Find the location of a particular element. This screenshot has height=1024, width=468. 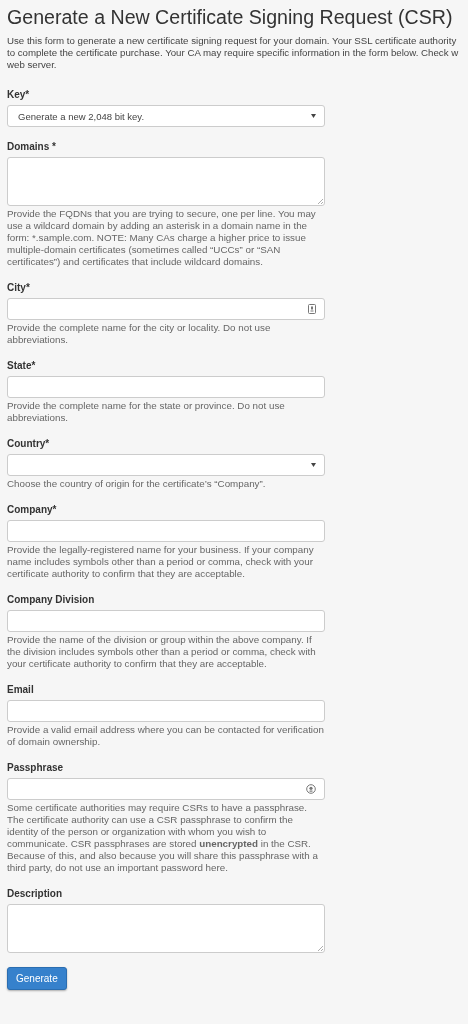

field-label: Email is located at coordinates (21, 689).